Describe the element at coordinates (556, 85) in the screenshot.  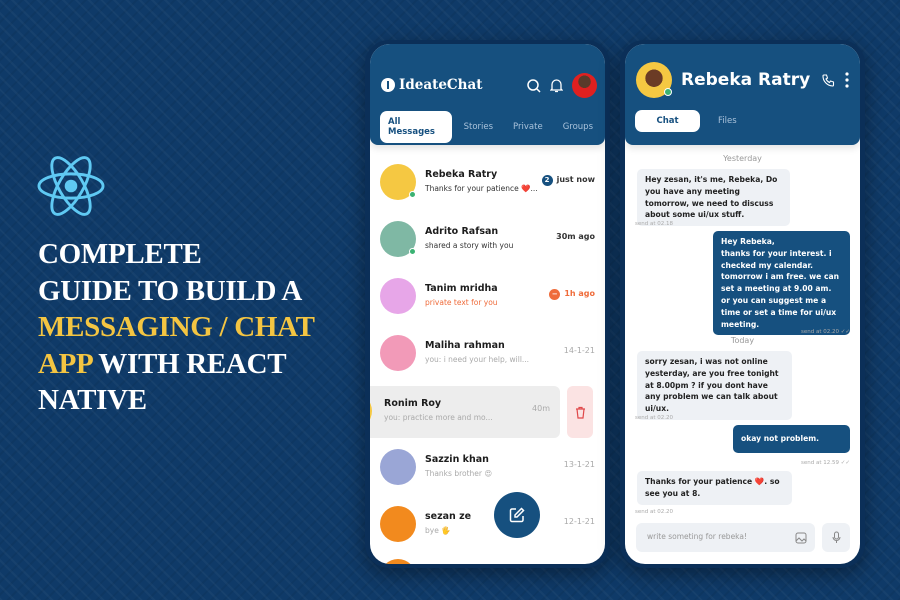
I see `bell-icon` at that location.